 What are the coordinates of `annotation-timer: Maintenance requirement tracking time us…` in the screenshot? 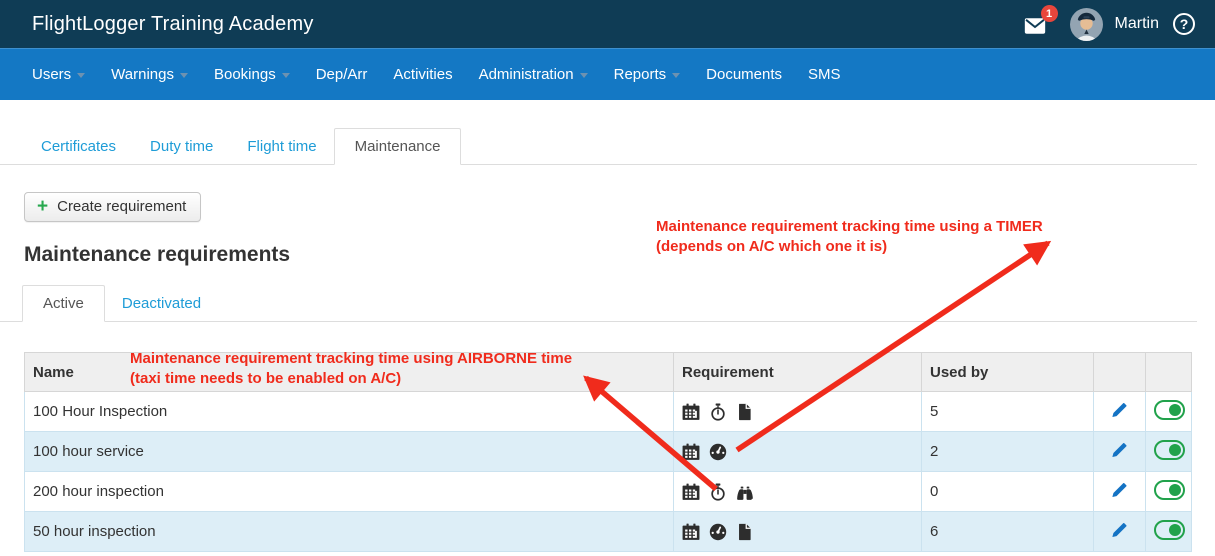 It's located at (849, 236).